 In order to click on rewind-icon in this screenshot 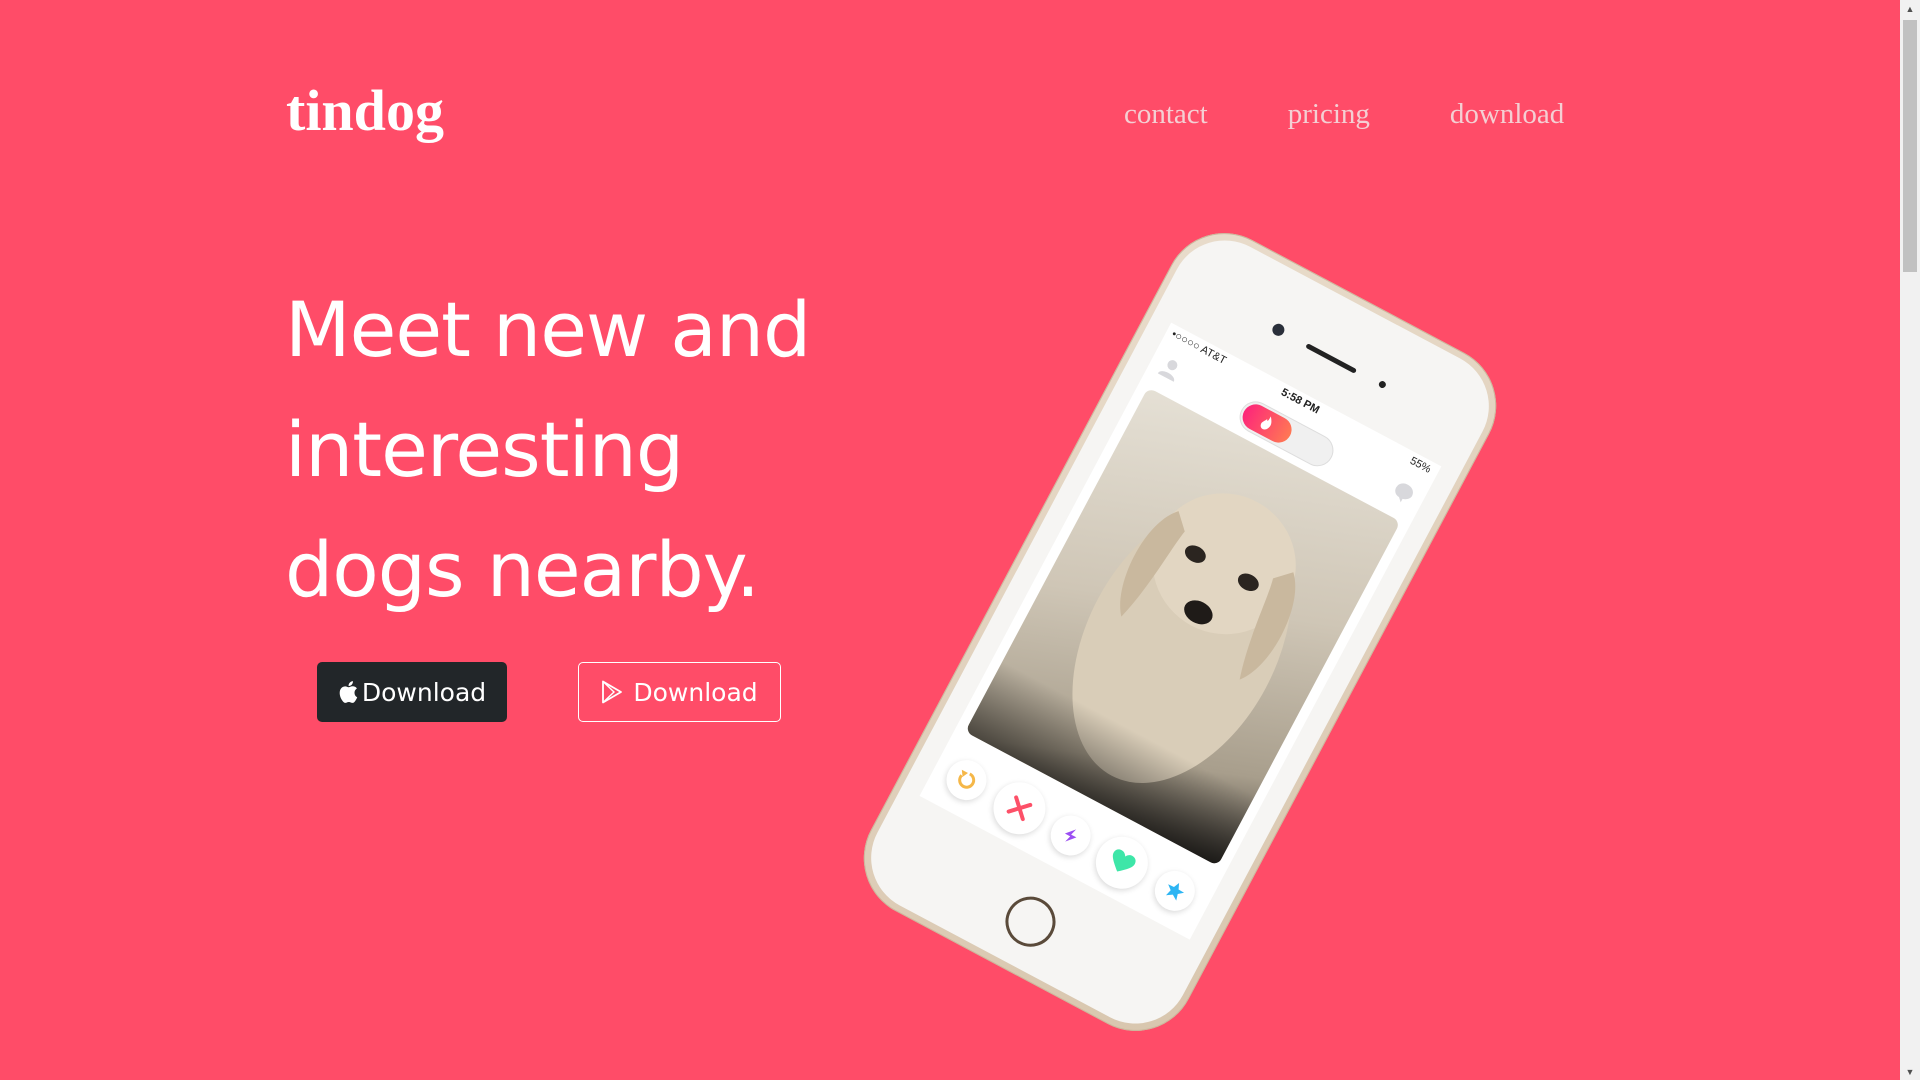, I will do `click(966, 780)`.